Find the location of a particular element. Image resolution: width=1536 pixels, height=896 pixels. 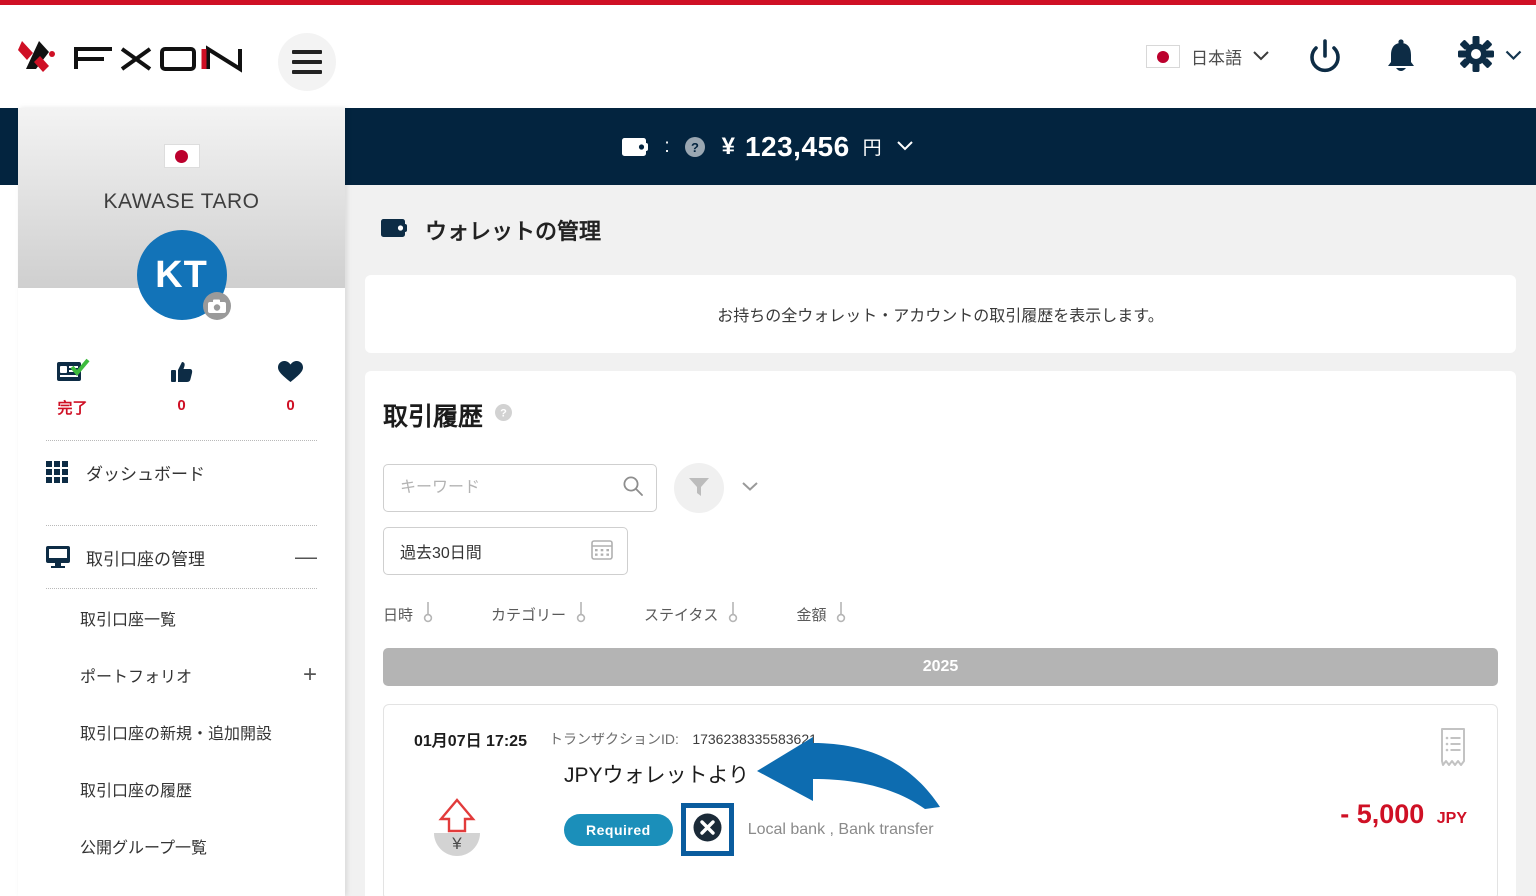

search-input-wrapper is located at coordinates (520, 488).